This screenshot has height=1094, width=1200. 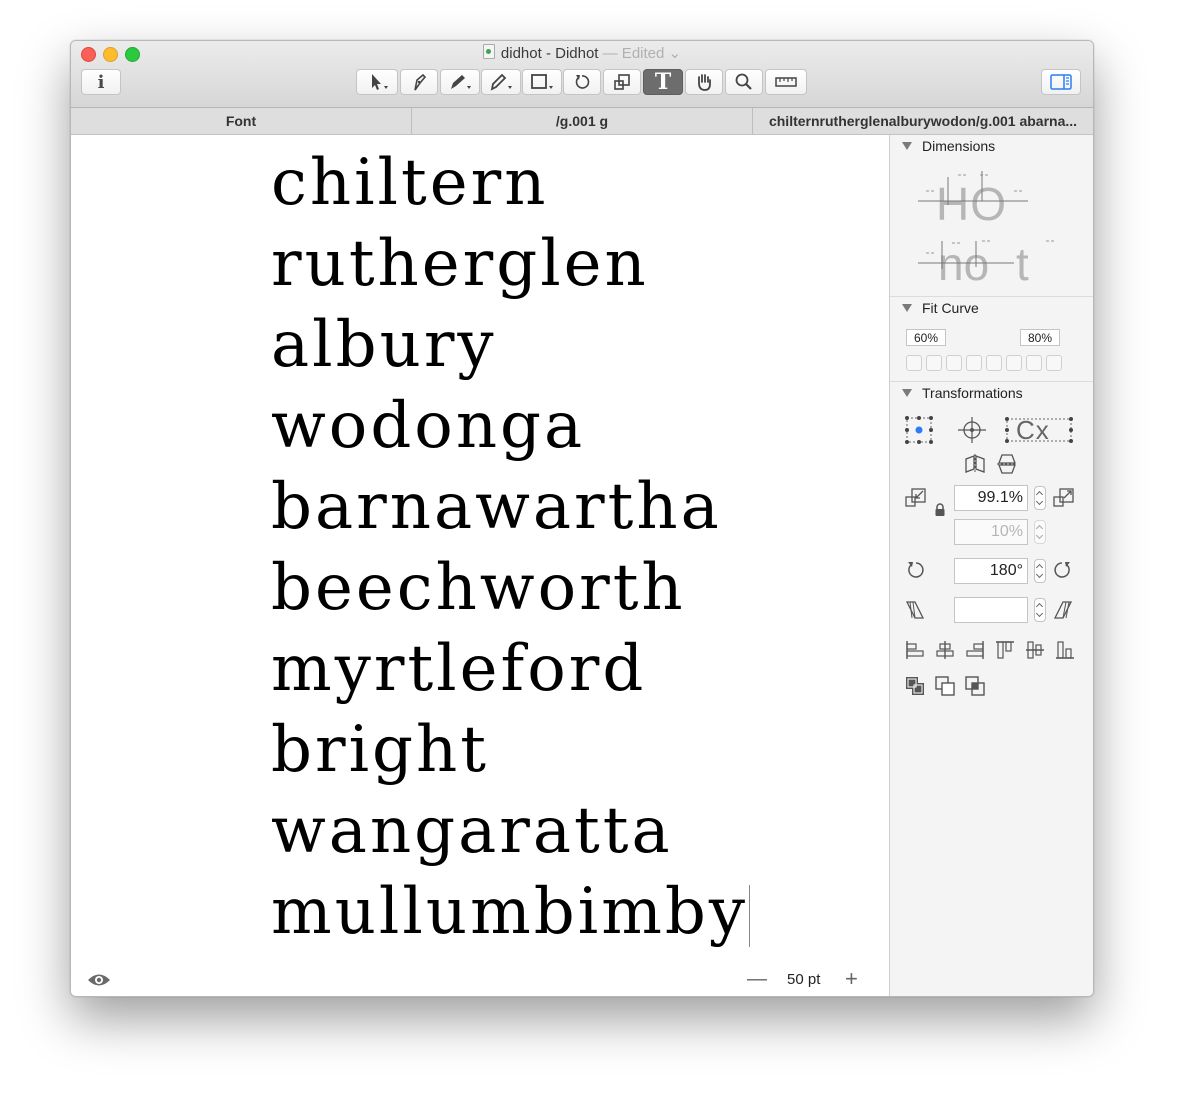 I want to click on section-divider, so click(x=991, y=381).